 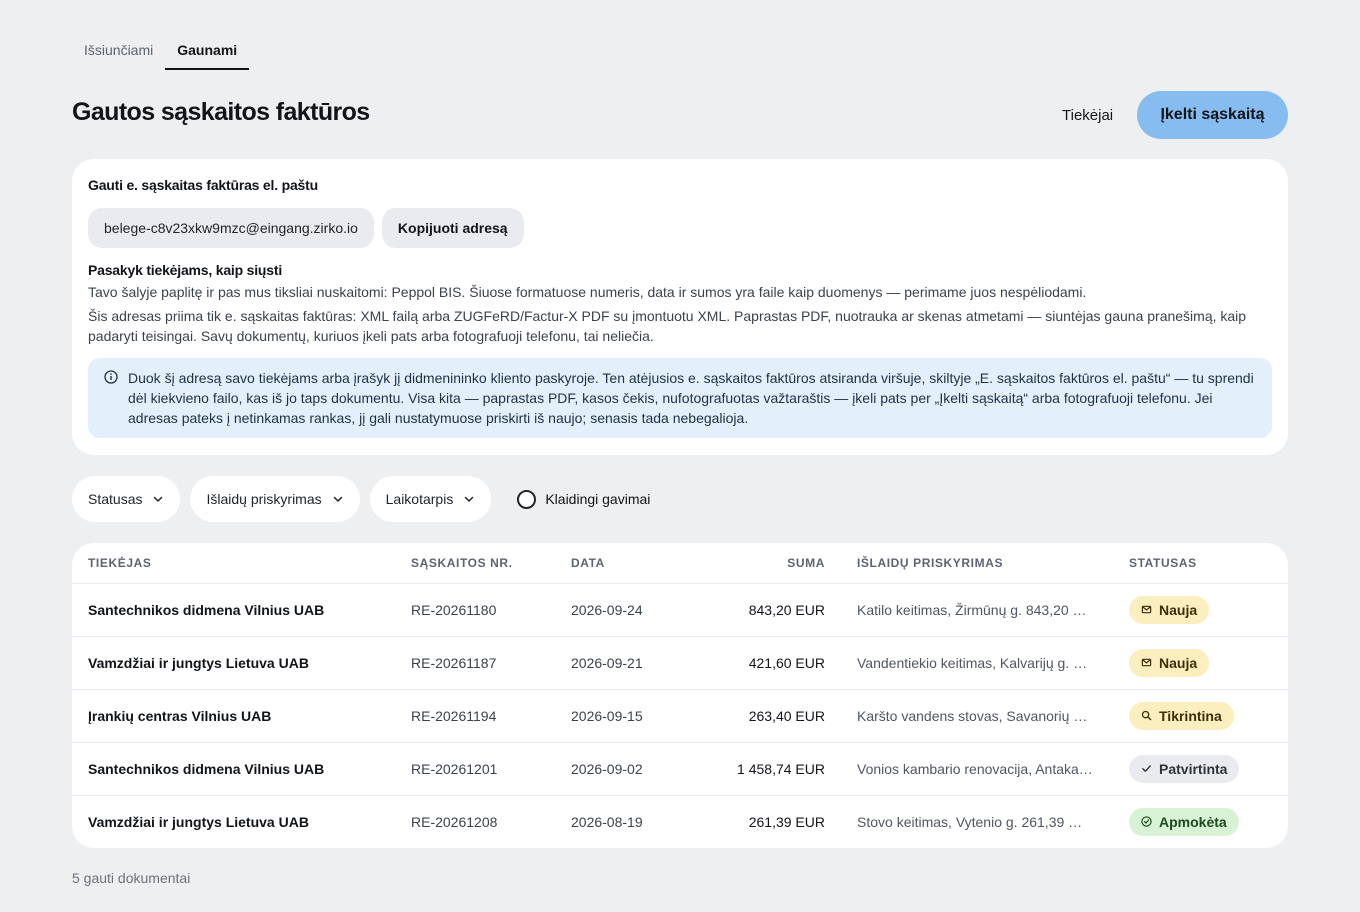 I want to click on status-badge: Apmokėta, so click(x=1184, y=821).